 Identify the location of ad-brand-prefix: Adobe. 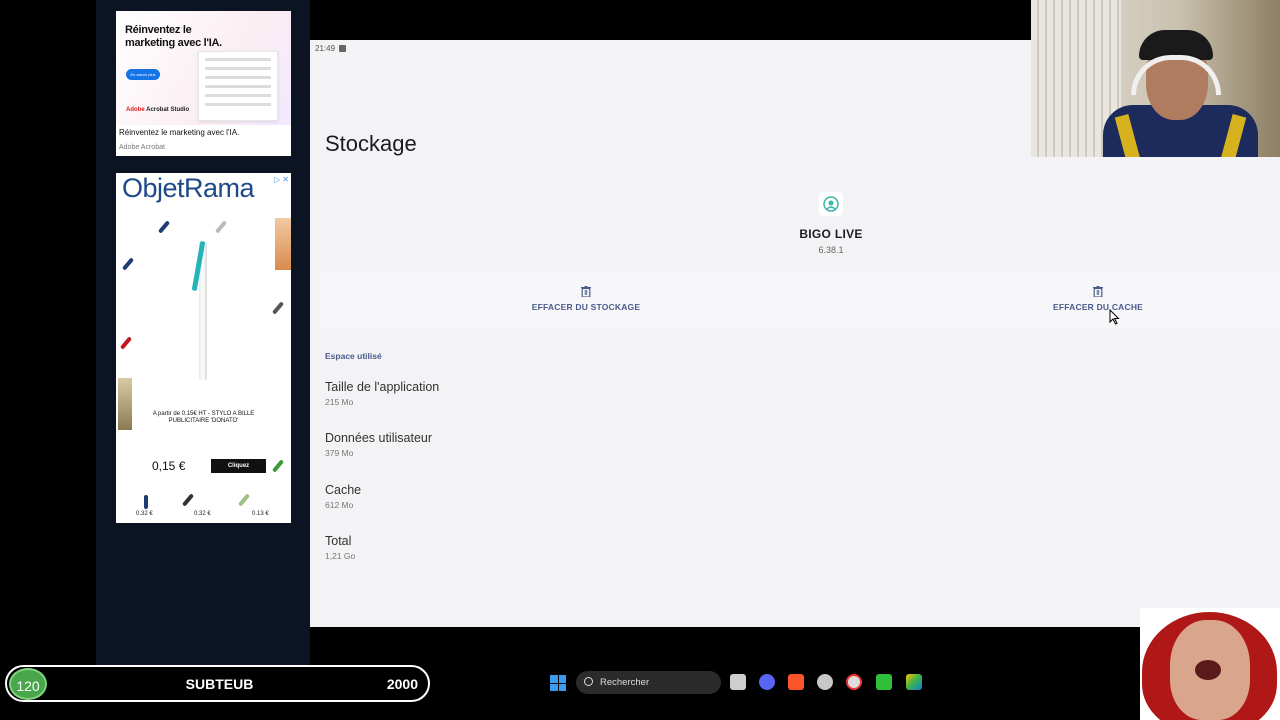
(135, 110).